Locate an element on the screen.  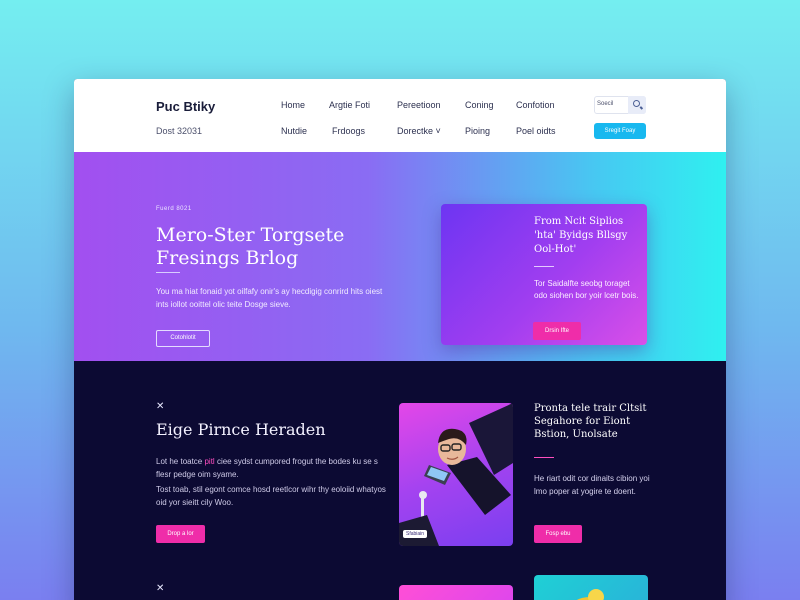
card-thumbnail-pink is located at coordinates (456, 592).